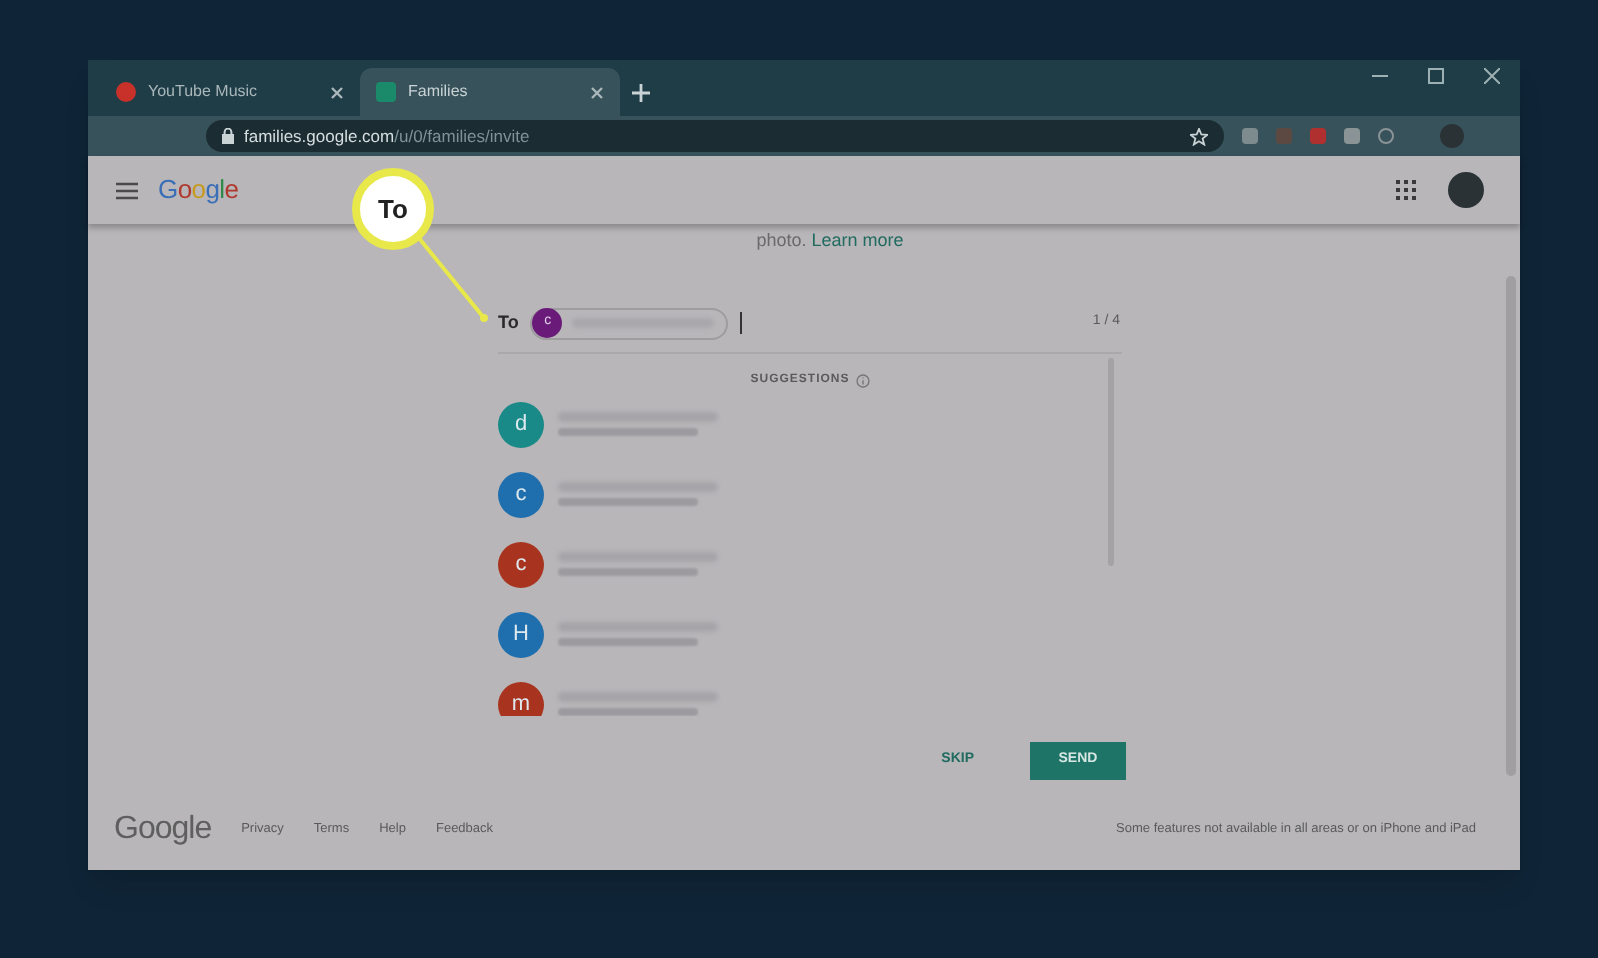  Describe the element at coordinates (715, 136) in the screenshot. I see `address-bar: families.google.com/u/0/families/invite` at that location.